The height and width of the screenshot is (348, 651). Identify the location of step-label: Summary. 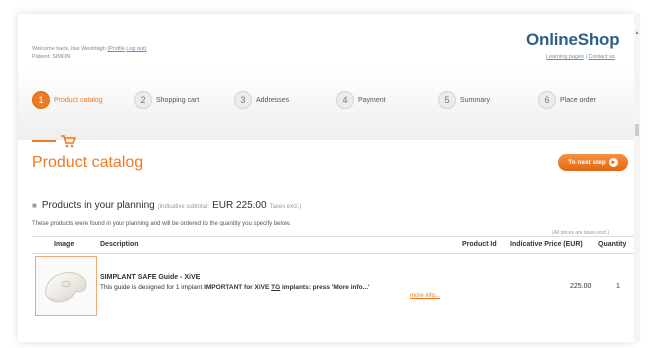
(475, 100).